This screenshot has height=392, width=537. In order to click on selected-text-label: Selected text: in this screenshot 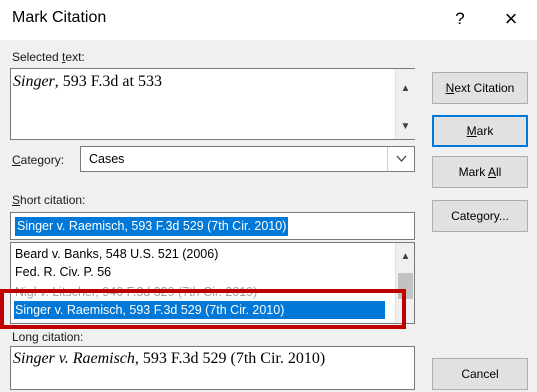, I will do `click(48, 57)`.